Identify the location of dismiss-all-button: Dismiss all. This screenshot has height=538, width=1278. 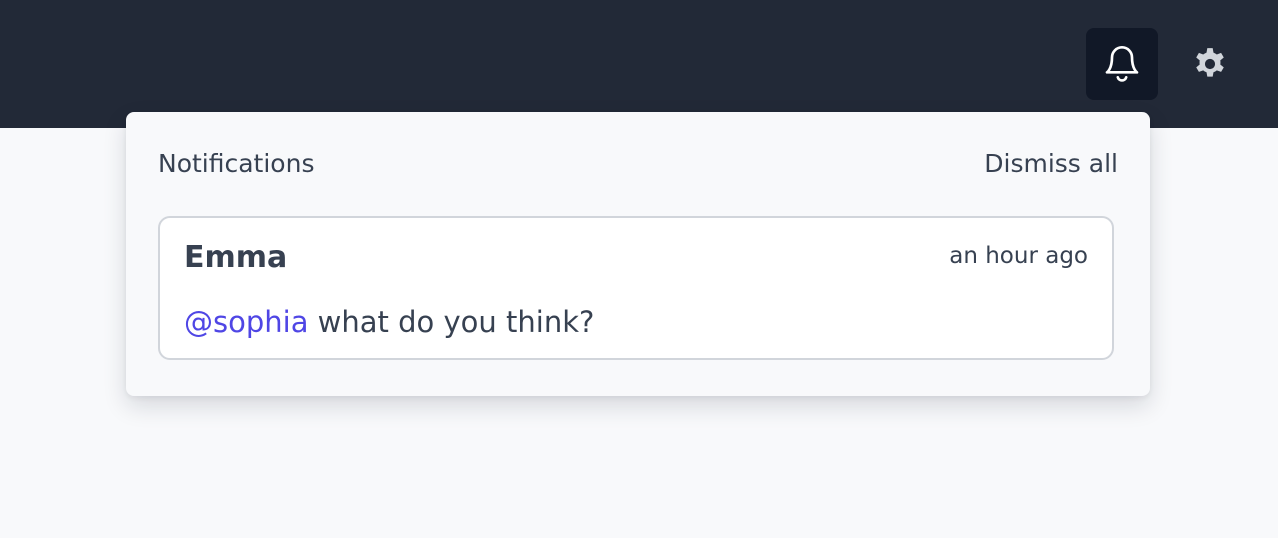
(1051, 164).